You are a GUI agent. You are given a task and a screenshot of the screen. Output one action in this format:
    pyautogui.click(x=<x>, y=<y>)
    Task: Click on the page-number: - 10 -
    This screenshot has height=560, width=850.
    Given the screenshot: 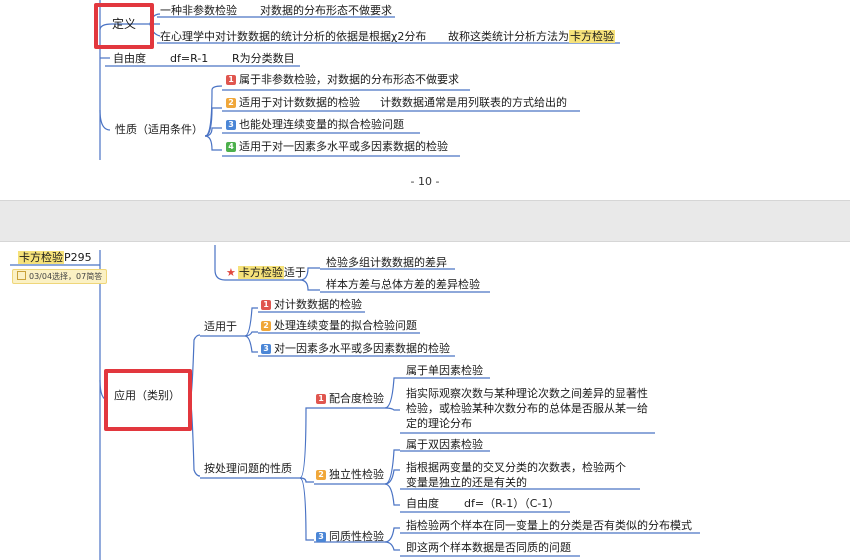 What is the action you would take?
    pyautogui.click(x=425, y=181)
    